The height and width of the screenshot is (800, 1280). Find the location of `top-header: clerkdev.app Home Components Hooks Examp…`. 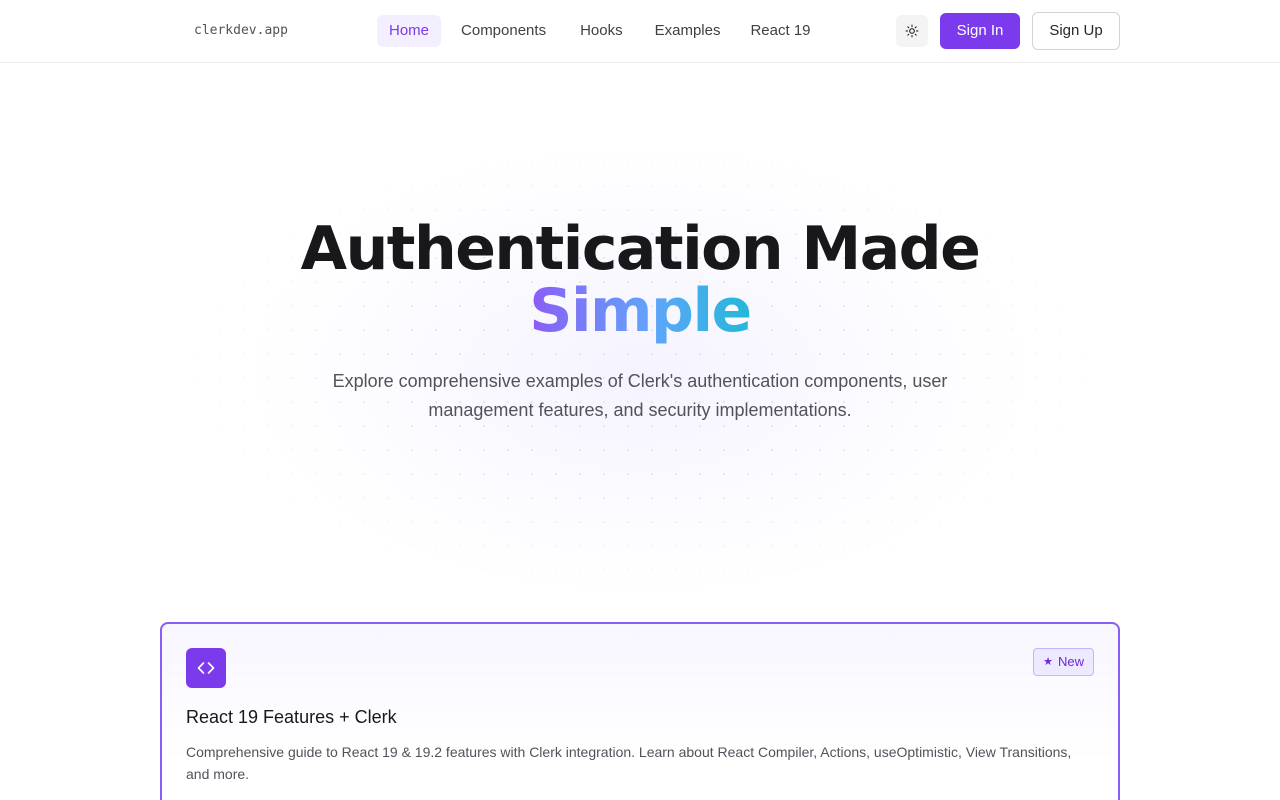

top-header: clerkdev.app Home Components Hooks Examp… is located at coordinates (640, 31).